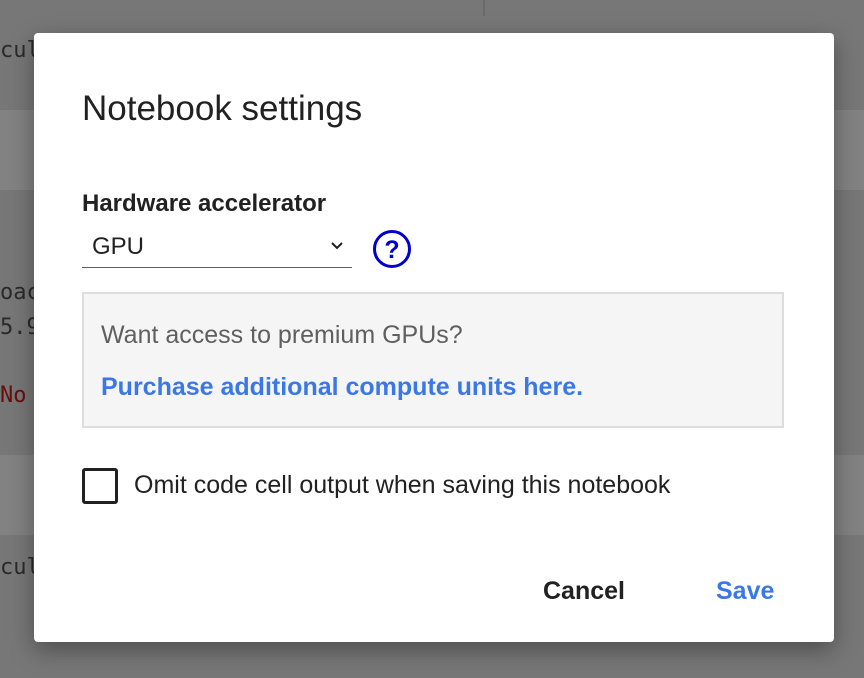 Image resolution: width=864 pixels, height=678 pixels. I want to click on promo-text: Want access to premium GPUs?, so click(282, 335).